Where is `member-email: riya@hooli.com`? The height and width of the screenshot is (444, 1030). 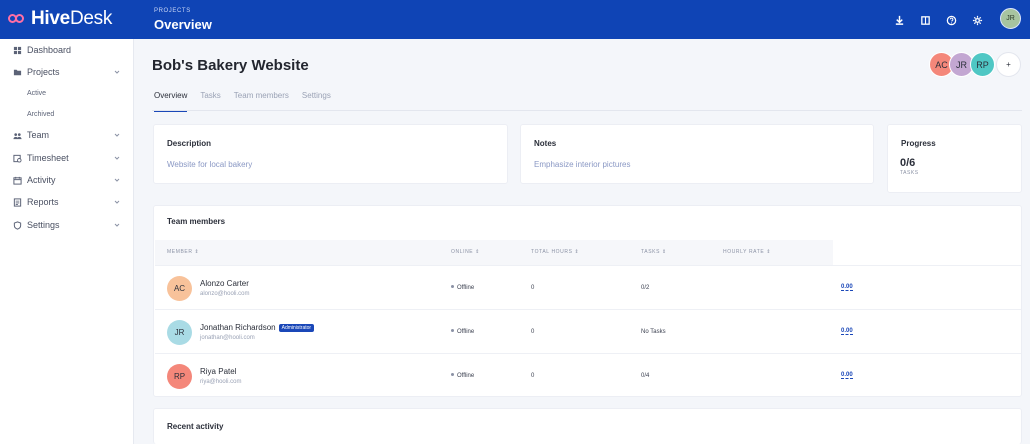 member-email: riya@hooli.com is located at coordinates (221, 382).